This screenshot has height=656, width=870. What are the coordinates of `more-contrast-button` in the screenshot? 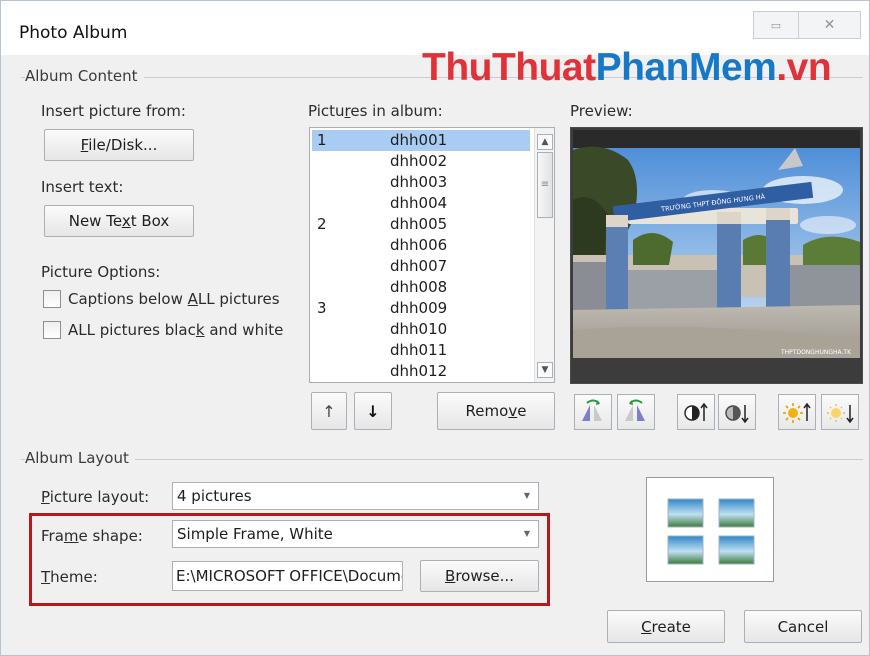 It's located at (696, 412).